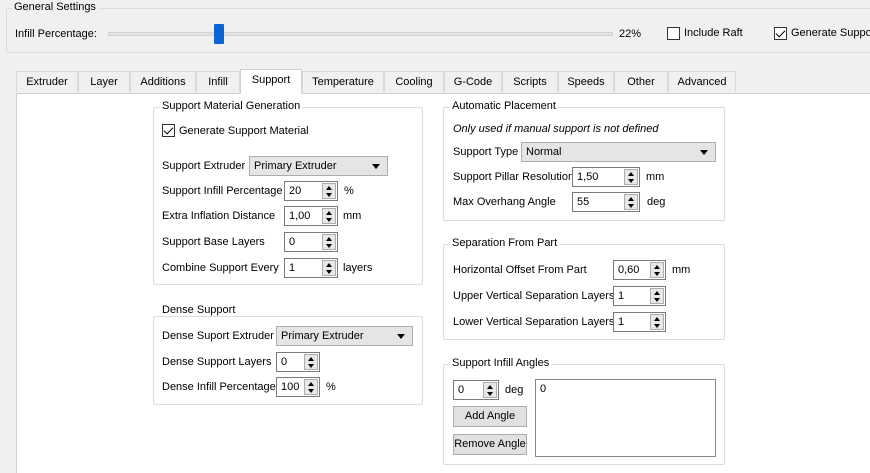 Image resolution: width=870 pixels, height=473 pixels. Describe the element at coordinates (168, 130) in the screenshot. I see `generate-support-material-checkbox` at that location.